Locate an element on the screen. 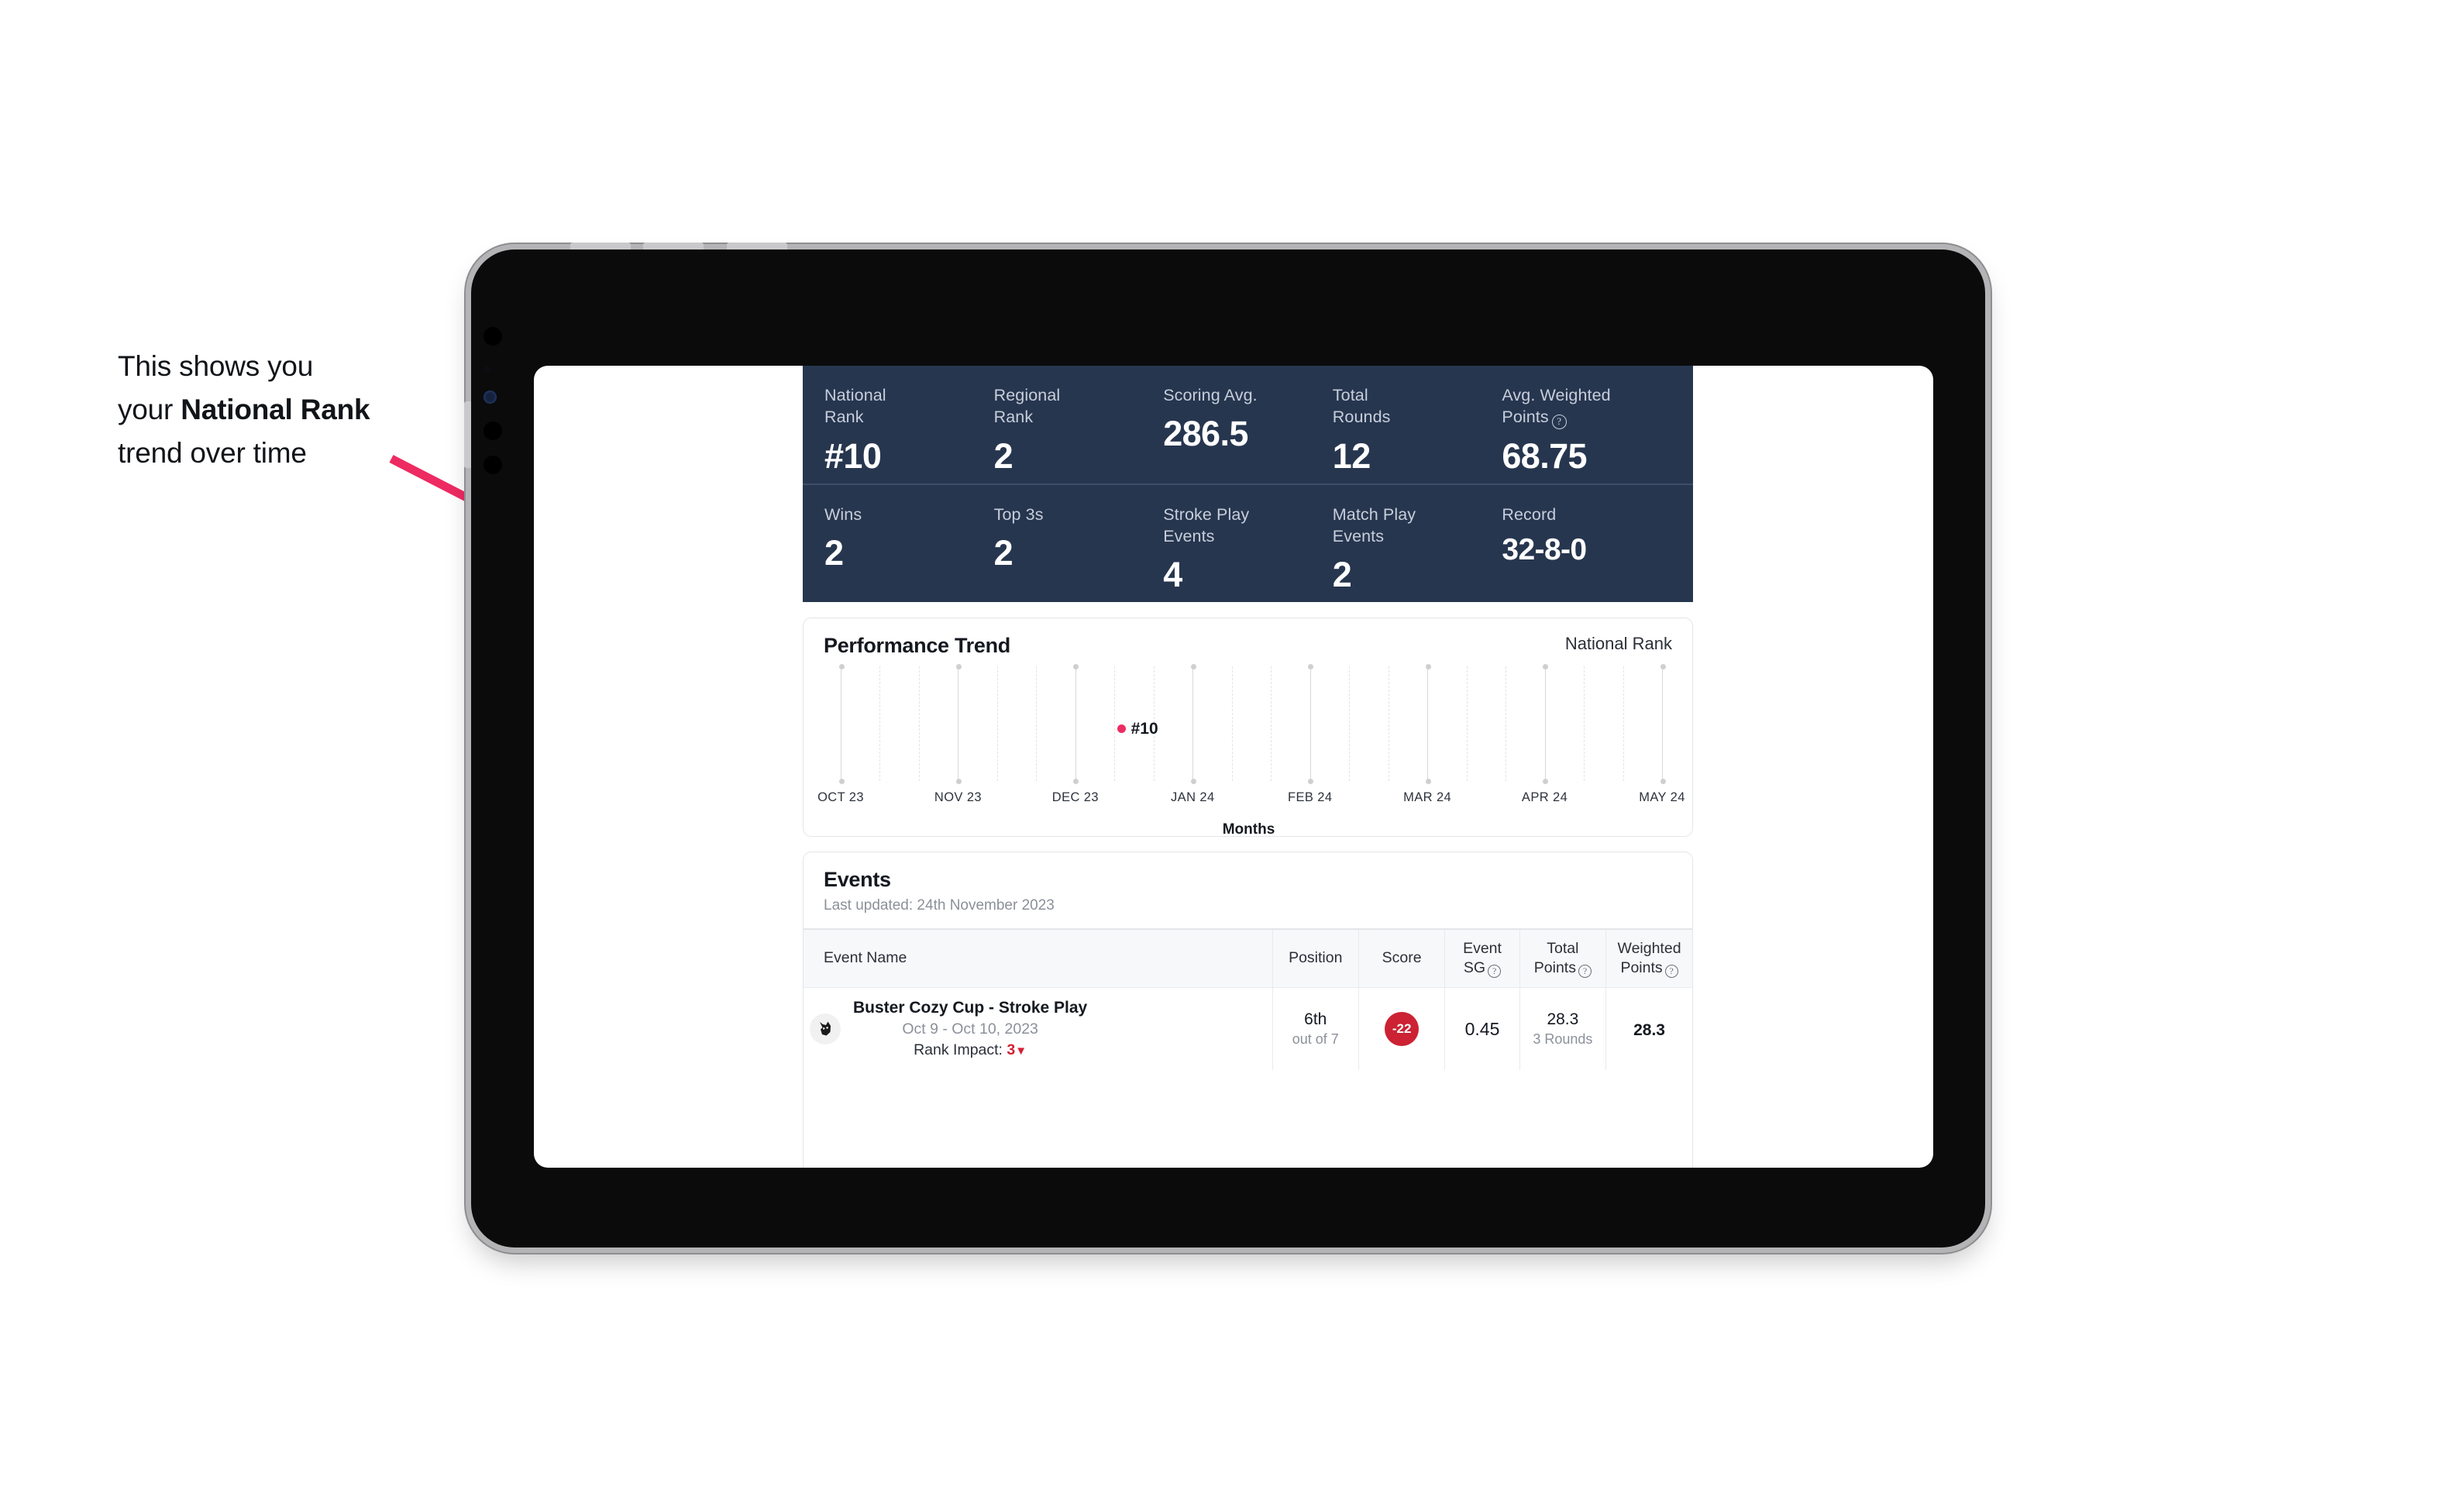 This screenshot has height=1497, width=2464. annotation-line-3: trend over time is located at coordinates (212, 453).